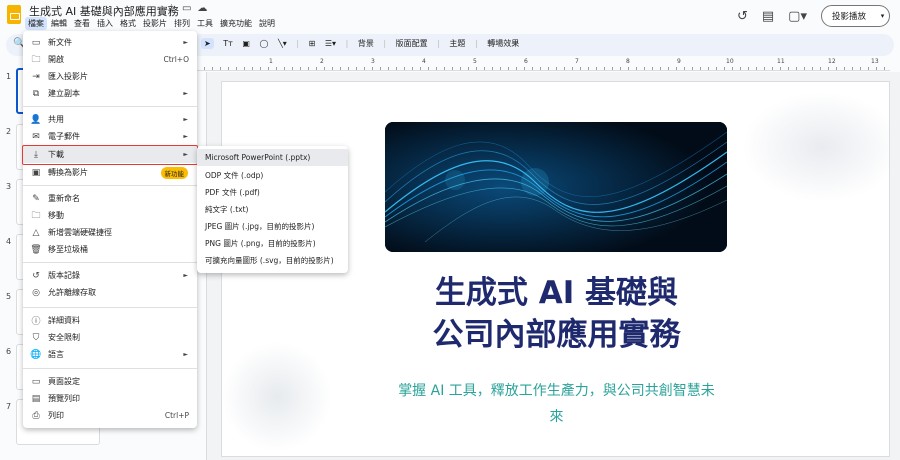  I want to click on menu-item-import: ⇥ 匯入投影片, so click(110, 76).